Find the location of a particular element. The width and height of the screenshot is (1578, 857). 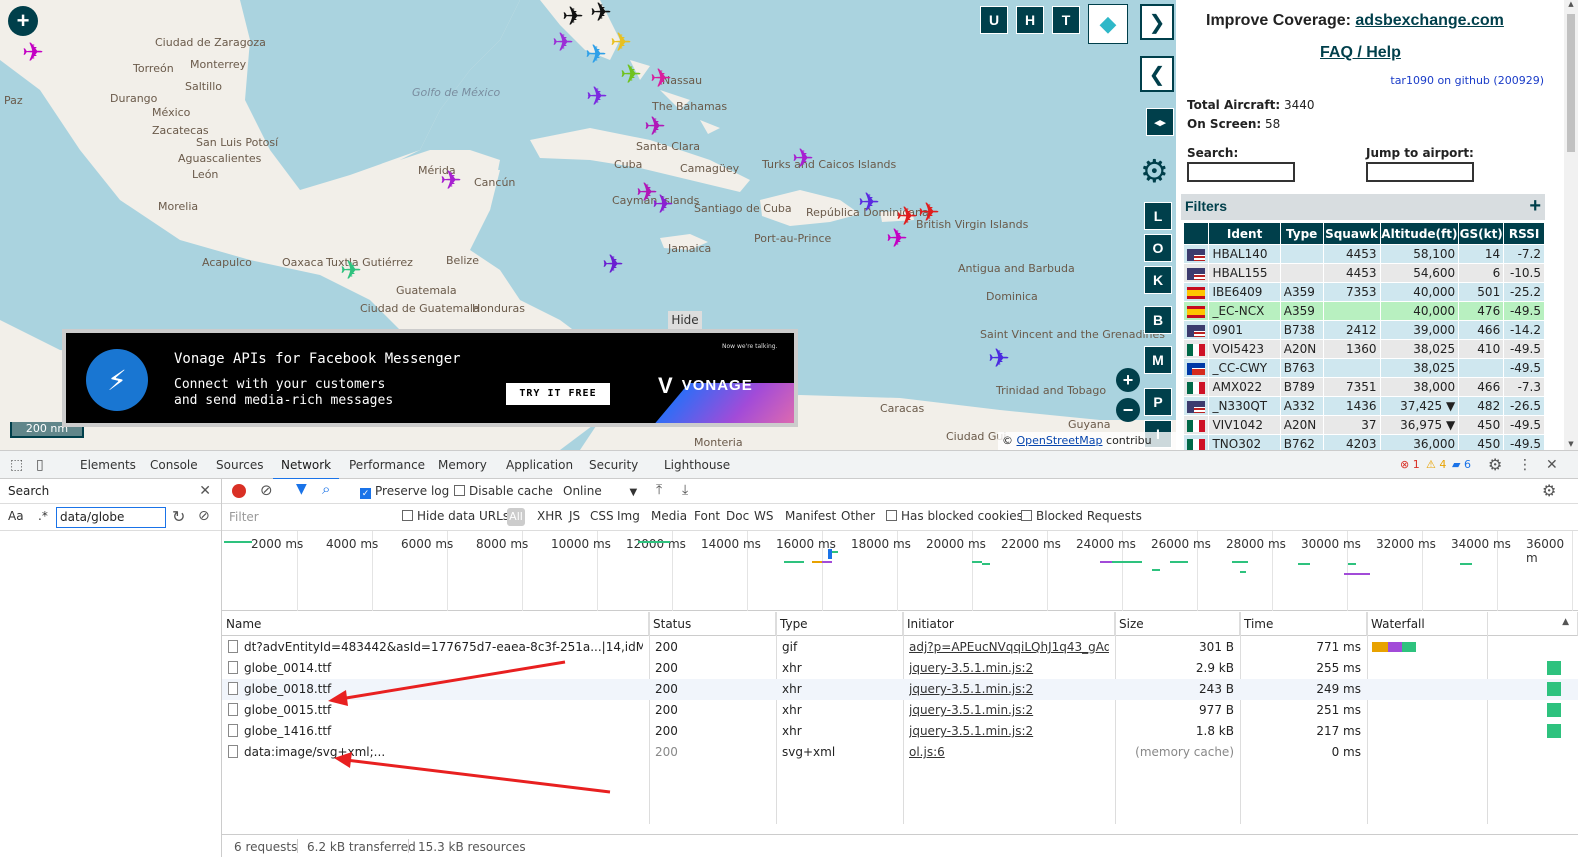

aircraft-row: VIV1042 A20N 37 36,975 ▼ 450 -49.5 is located at coordinates (1363, 425).